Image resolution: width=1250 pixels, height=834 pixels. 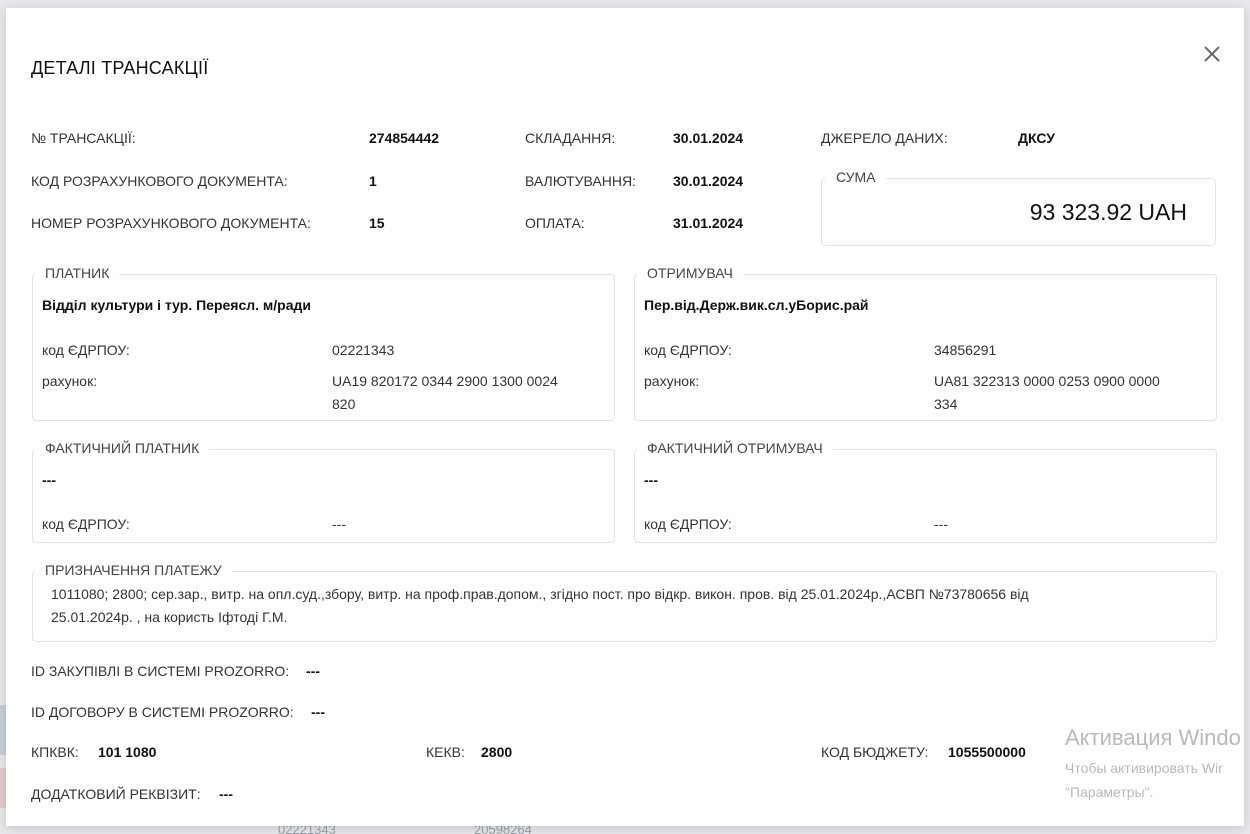 I want to click on doc-code-label: КОД РОЗРАХУНКОВОГО ДОКУМЕНТА:, so click(x=159, y=181).